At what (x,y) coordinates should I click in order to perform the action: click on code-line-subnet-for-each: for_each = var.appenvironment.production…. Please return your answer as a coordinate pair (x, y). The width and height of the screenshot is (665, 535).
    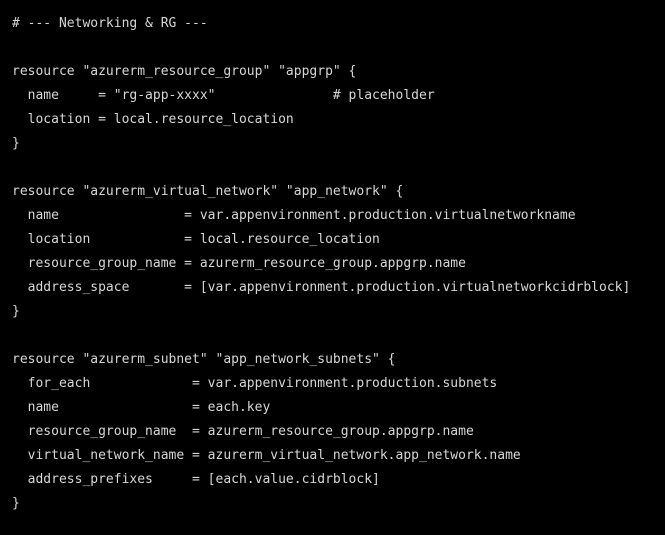
    Looking at the image, I should click on (255, 383).